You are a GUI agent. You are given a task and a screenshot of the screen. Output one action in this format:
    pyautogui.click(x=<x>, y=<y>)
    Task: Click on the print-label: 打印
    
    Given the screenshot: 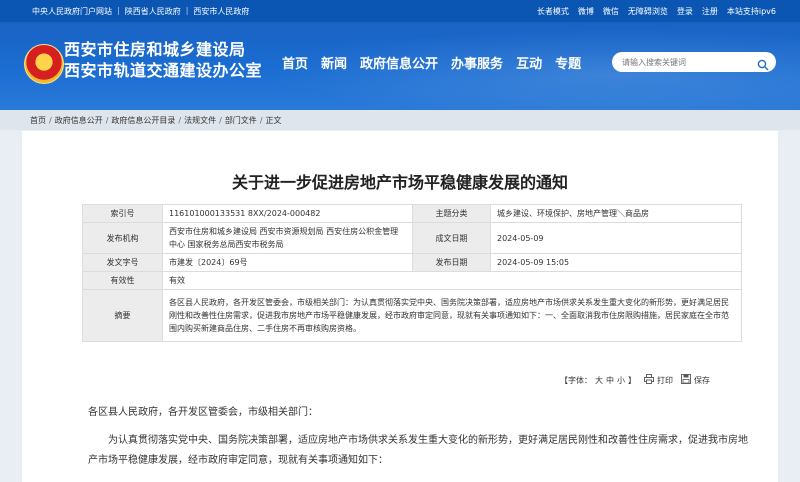 What is the action you would take?
    pyautogui.click(x=665, y=380)
    